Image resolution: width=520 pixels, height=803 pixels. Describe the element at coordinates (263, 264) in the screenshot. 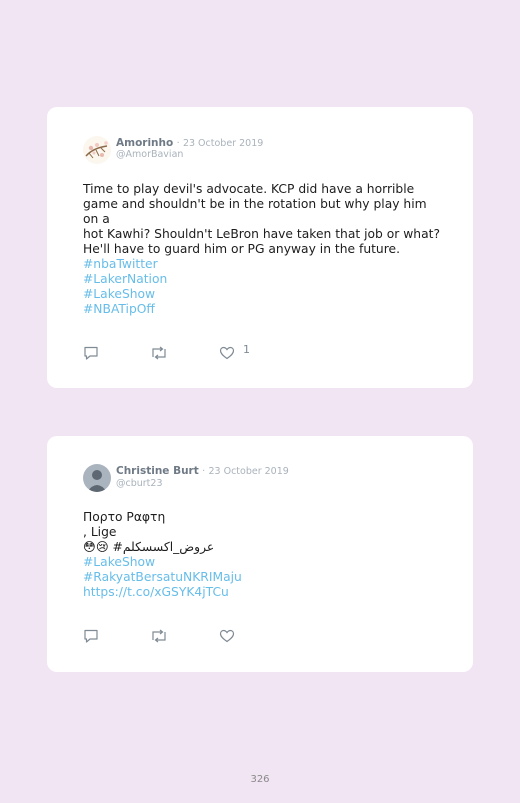

I see `hashtag-link: #nbaTwitter` at that location.